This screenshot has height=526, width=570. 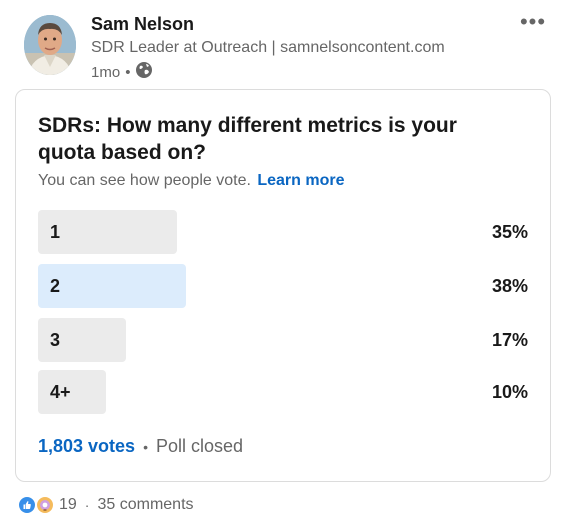 What do you see at coordinates (45, 505) in the screenshot?
I see `insightful-icon` at bounding box center [45, 505].